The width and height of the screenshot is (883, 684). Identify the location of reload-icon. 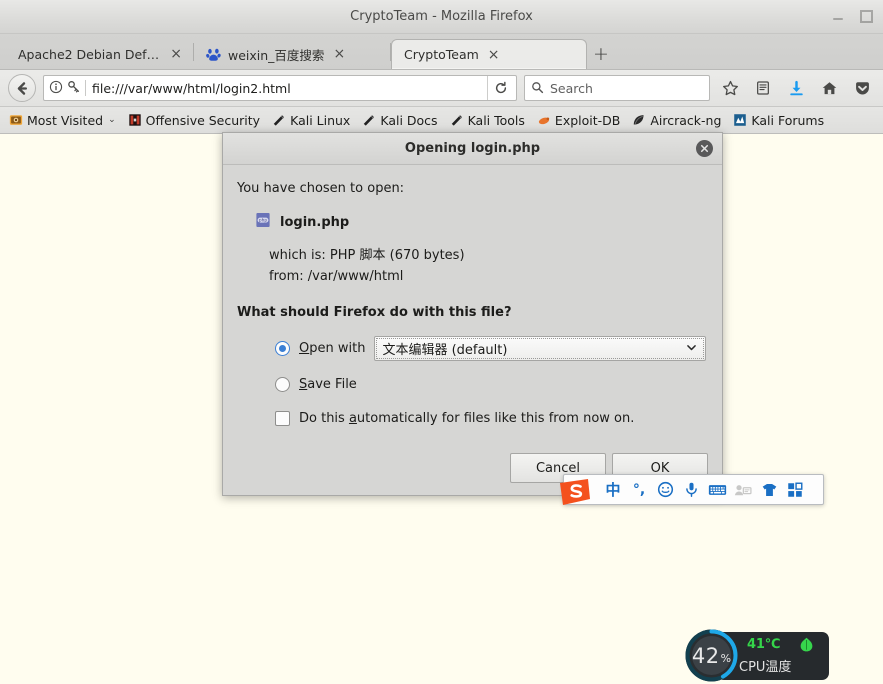
(500, 88).